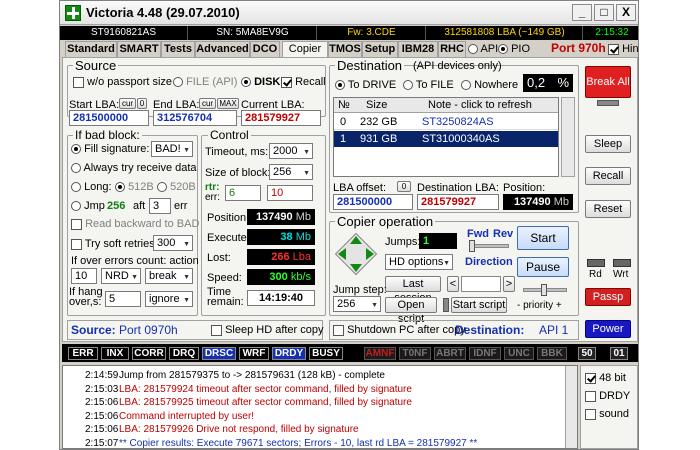 The height and width of the screenshot is (450, 700). Describe the element at coordinates (356, 240) in the screenshot. I see `arrow-up-icon` at that location.